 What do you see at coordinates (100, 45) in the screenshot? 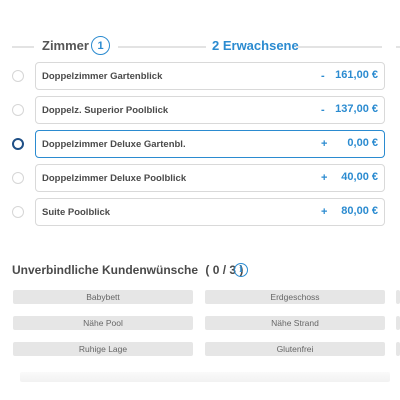
I see `rooms-count-badge: 1` at bounding box center [100, 45].